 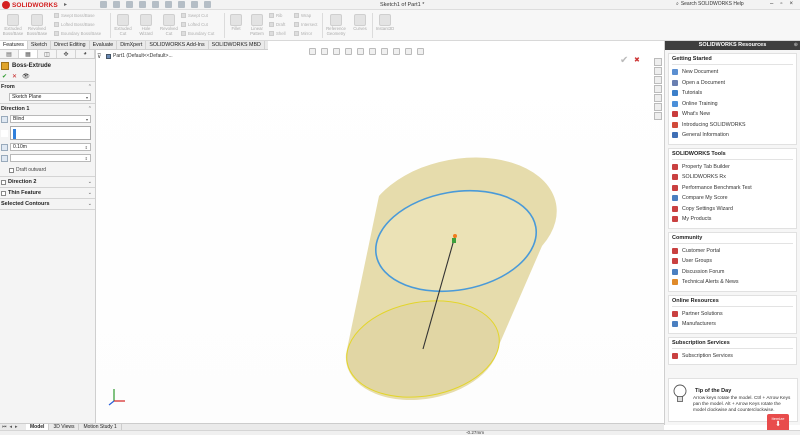 What do you see at coordinates (9, 54) in the screenshot?
I see `feature-tree-tab-icon: ▤` at bounding box center [9, 54].